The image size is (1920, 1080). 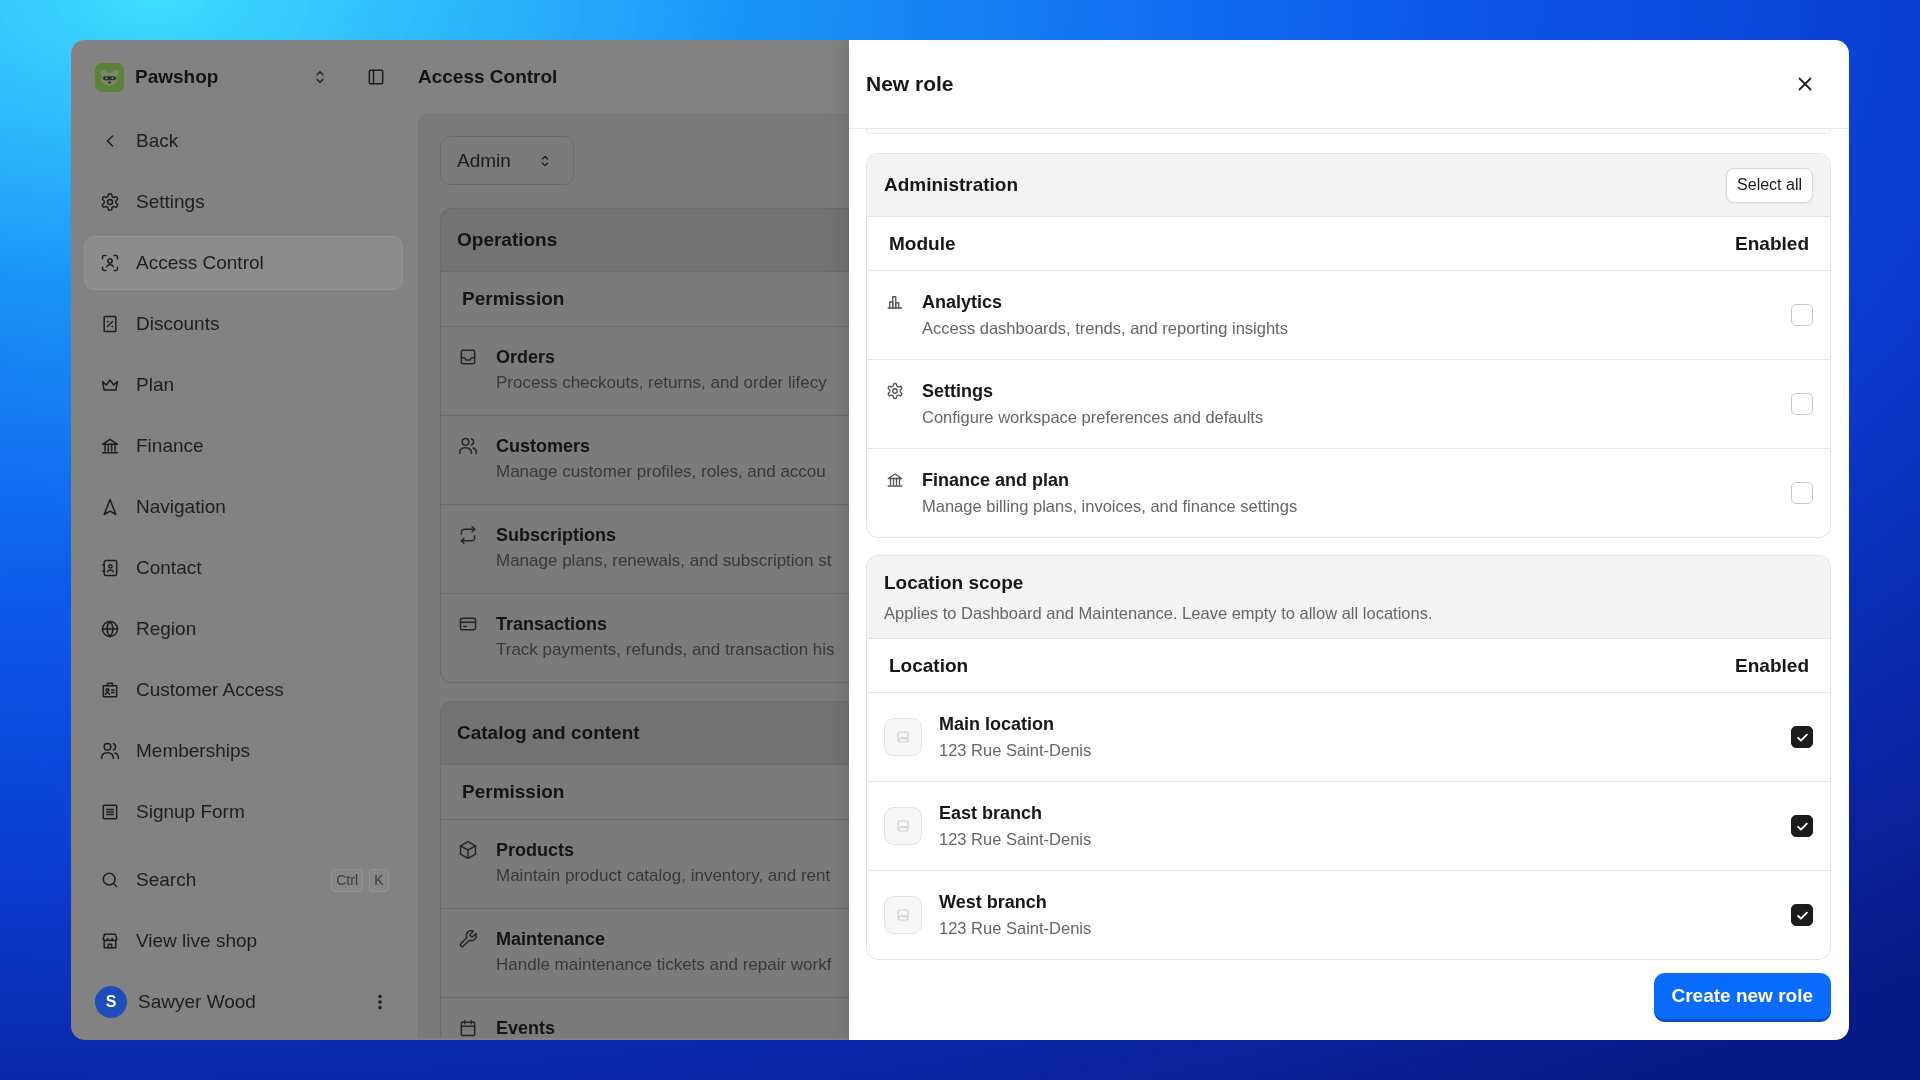 What do you see at coordinates (552, 624) in the screenshot?
I see `permission-title: Transactions` at bounding box center [552, 624].